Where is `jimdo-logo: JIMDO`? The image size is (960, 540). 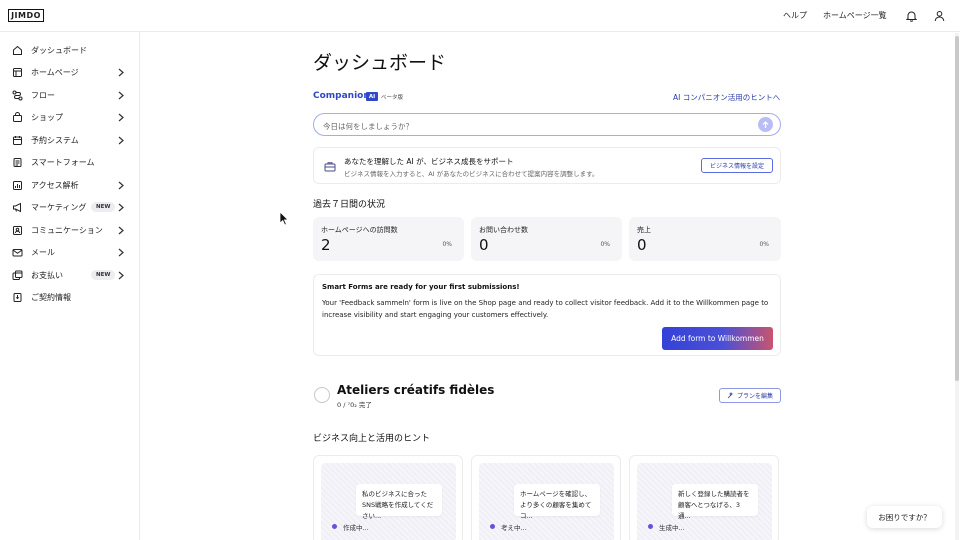 jimdo-logo: JIMDO is located at coordinates (26, 15).